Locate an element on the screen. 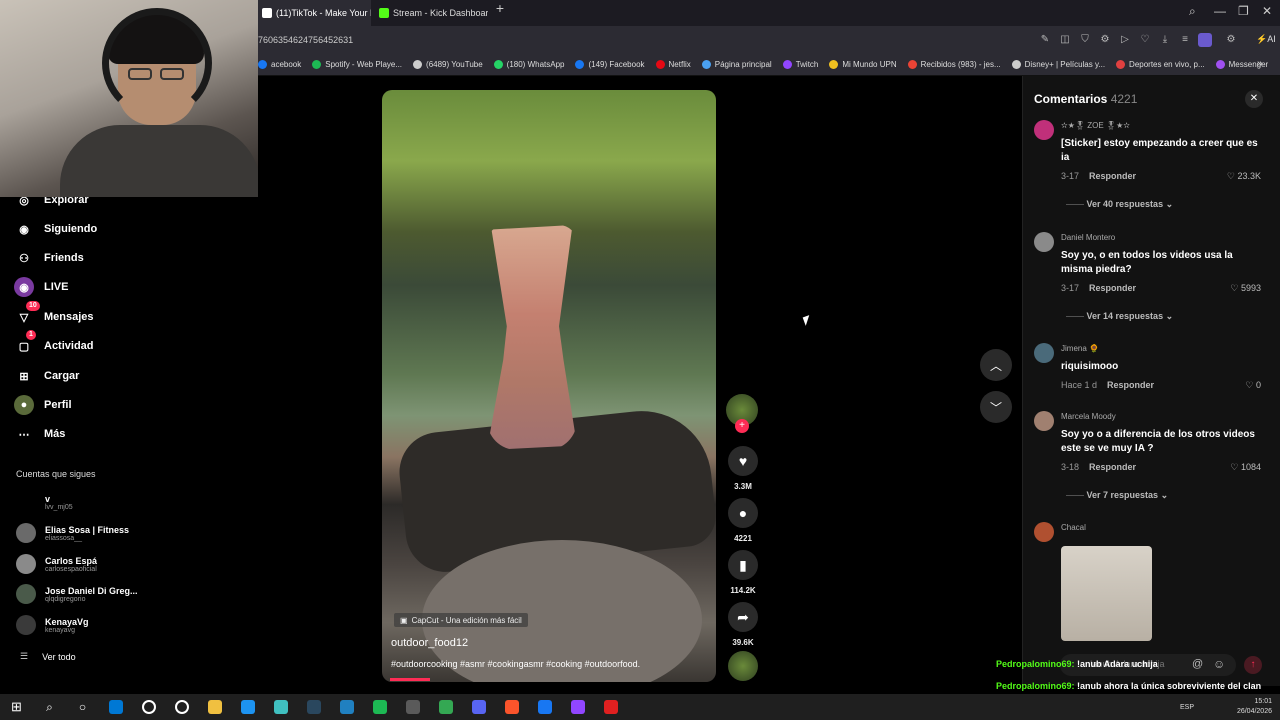  video-author: outdoor_food12 is located at coordinates (429, 643).